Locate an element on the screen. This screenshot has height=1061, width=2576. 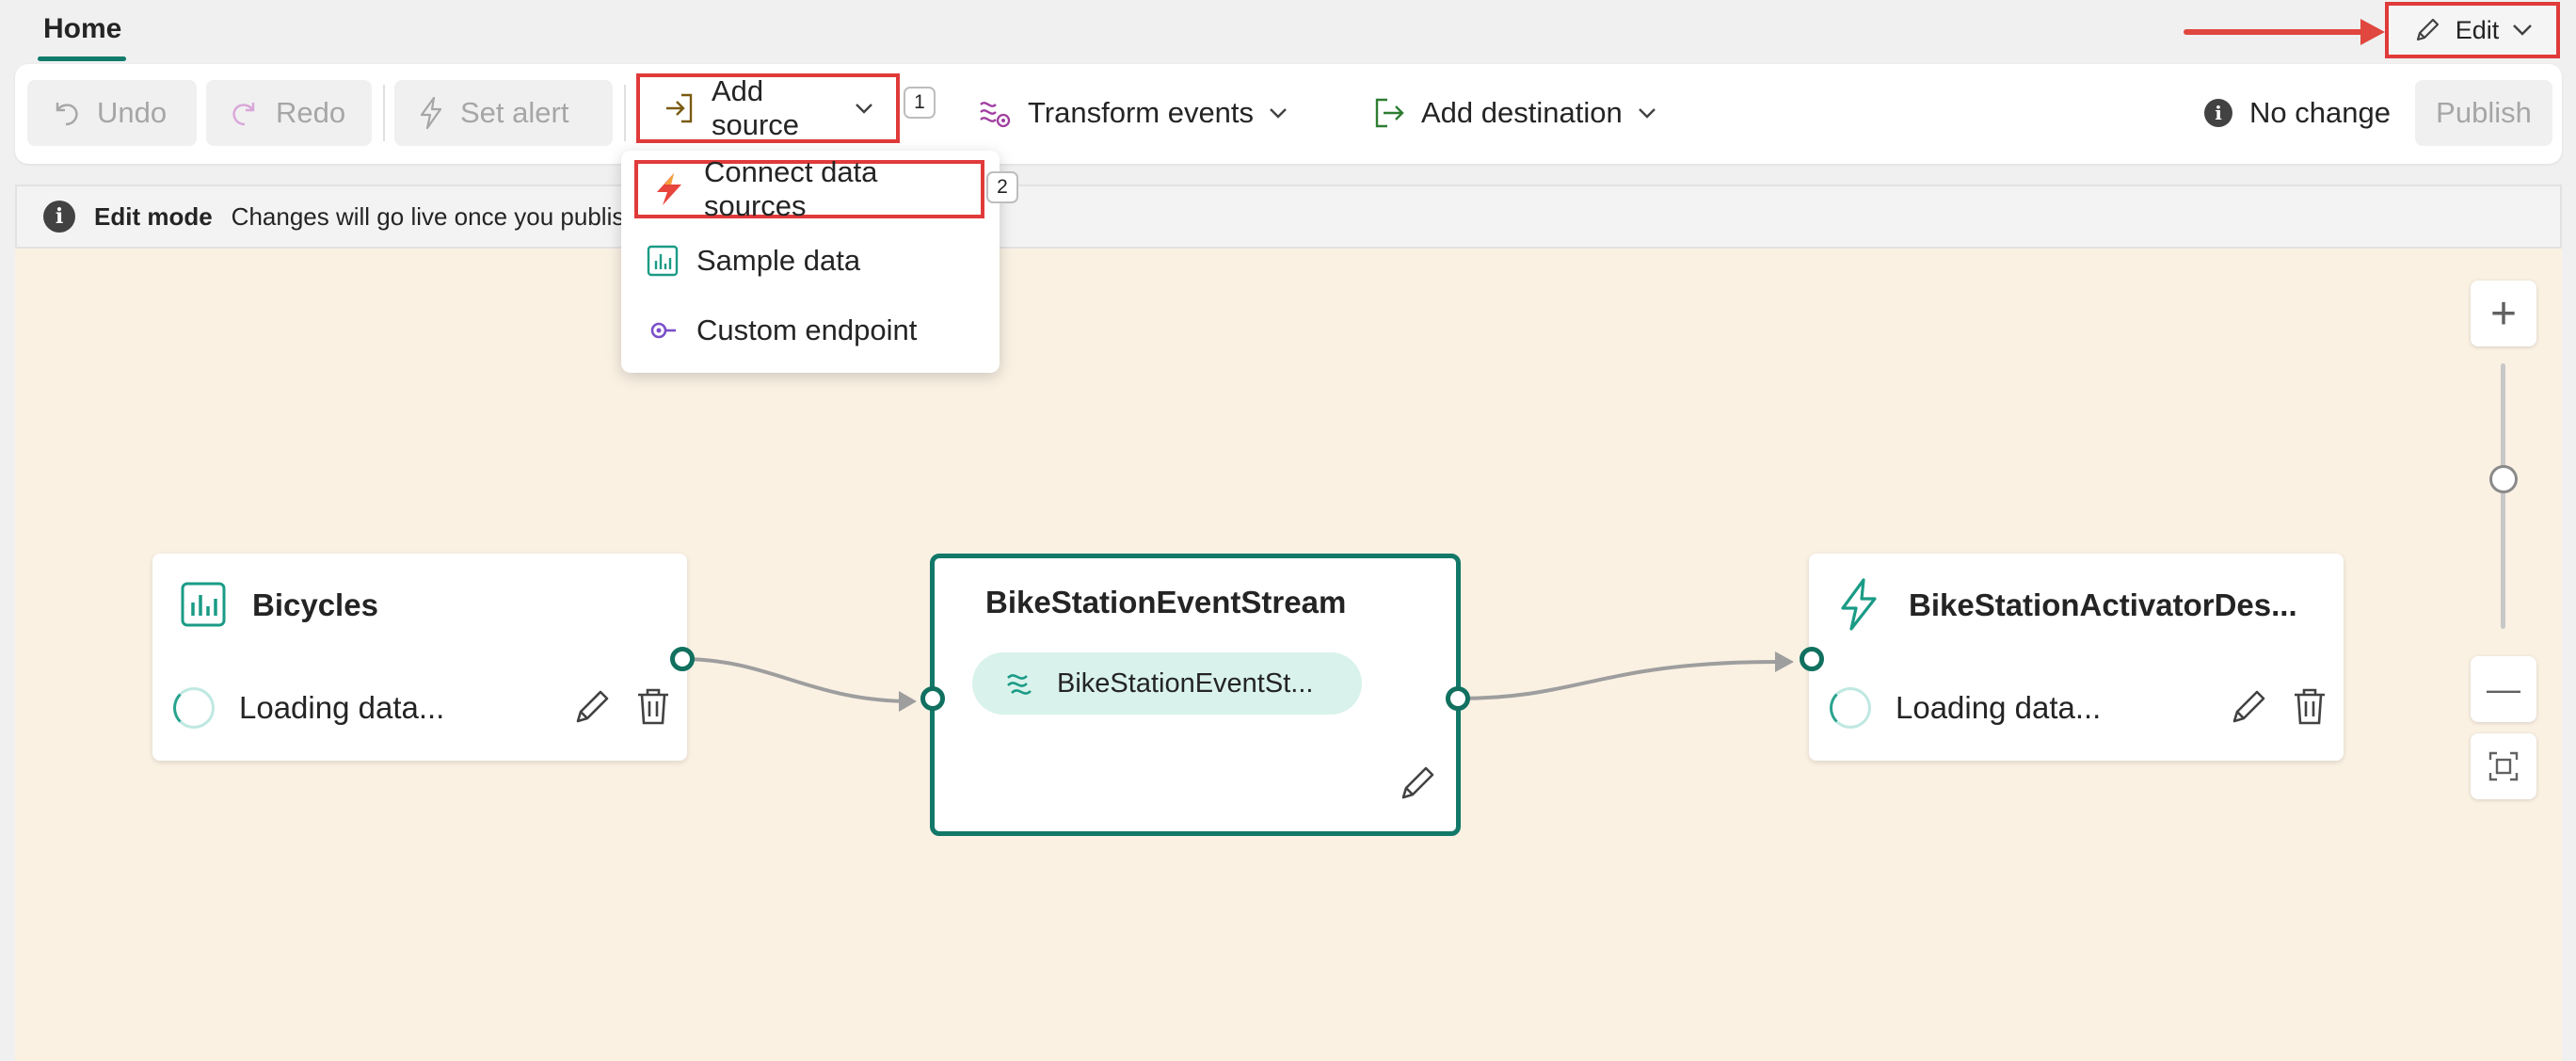
fit-to-view-button is located at coordinates (2503, 766).